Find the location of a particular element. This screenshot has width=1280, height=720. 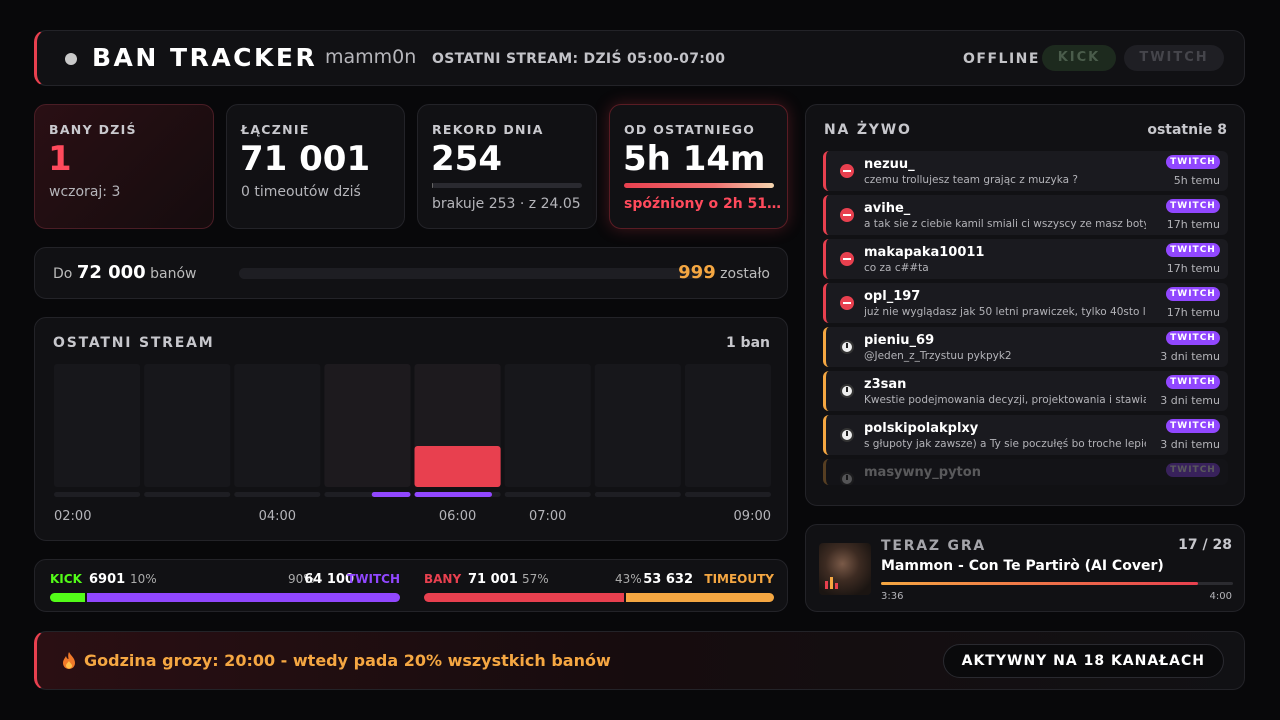

platform-split: KICK 6901 10% 90% 64 100 TWITCH is located at coordinates (225, 587).